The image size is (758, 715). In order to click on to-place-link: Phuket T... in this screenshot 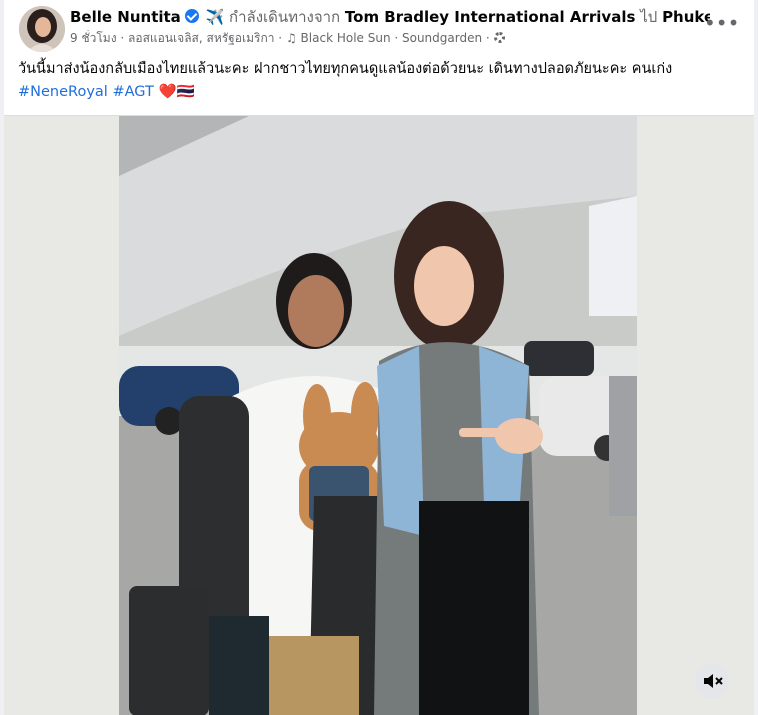, I will do `click(686, 17)`.